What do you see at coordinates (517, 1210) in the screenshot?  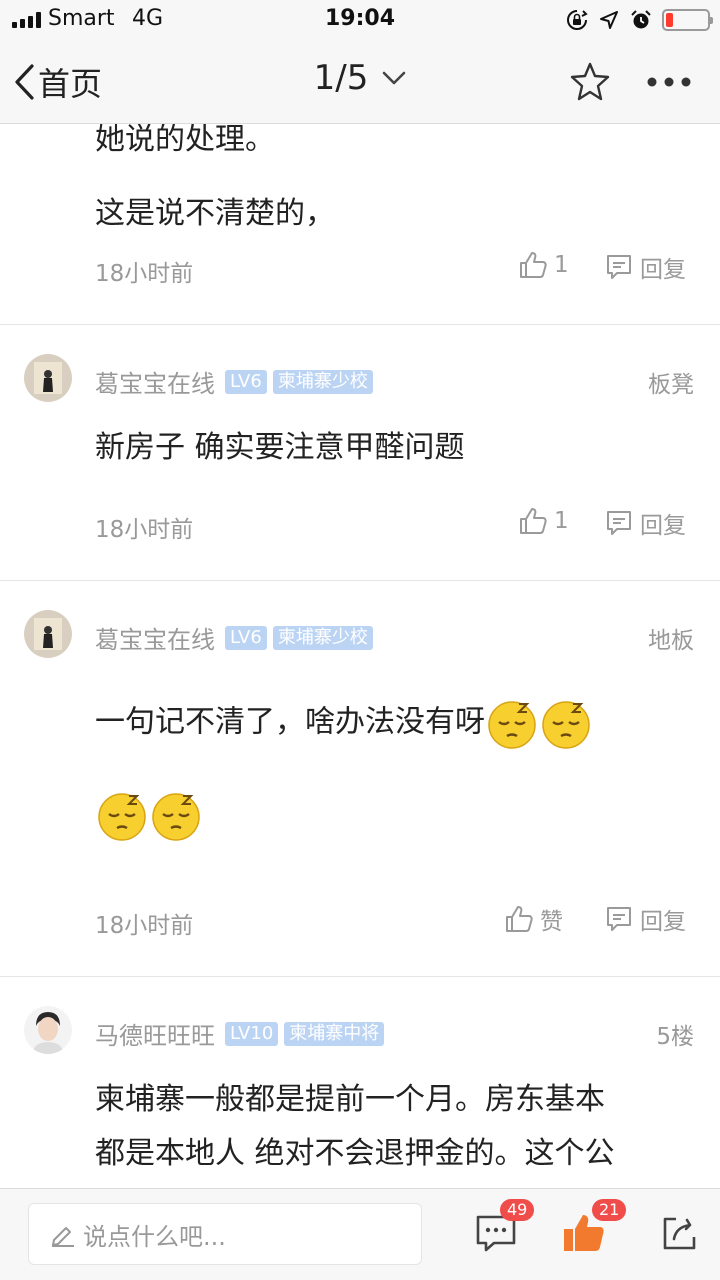 I see `comment-count-badge: 49` at bounding box center [517, 1210].